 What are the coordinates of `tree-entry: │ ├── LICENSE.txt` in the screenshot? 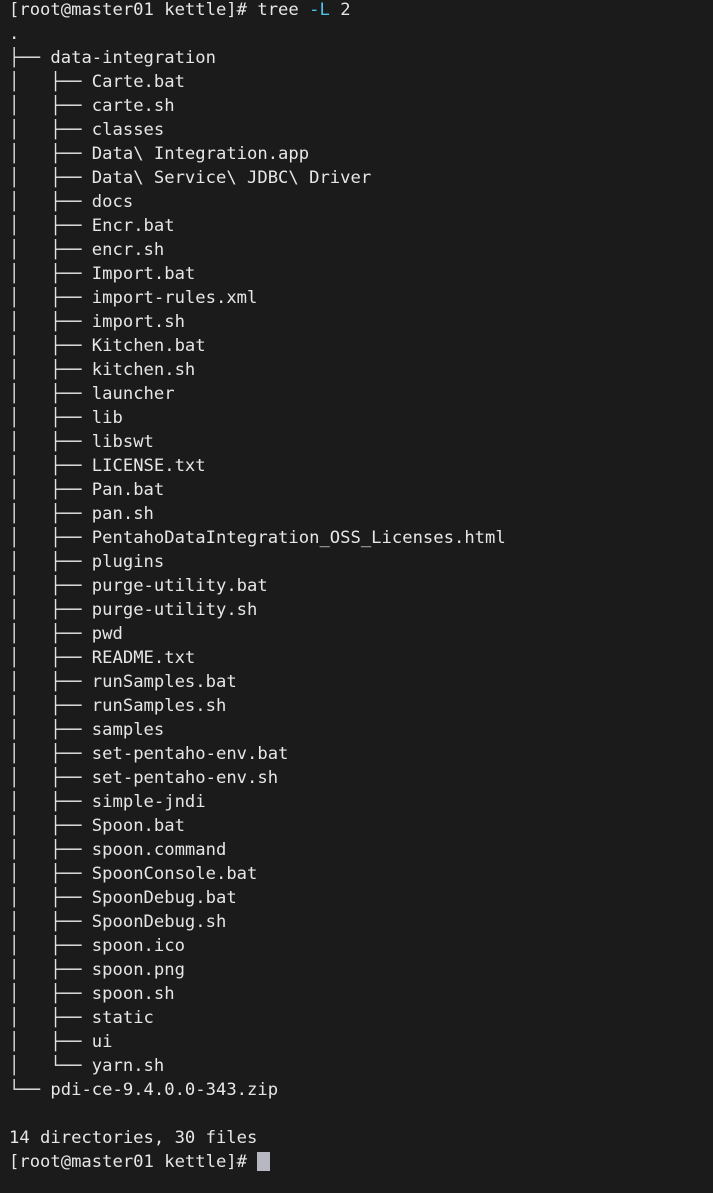 It's located at (361, 466).